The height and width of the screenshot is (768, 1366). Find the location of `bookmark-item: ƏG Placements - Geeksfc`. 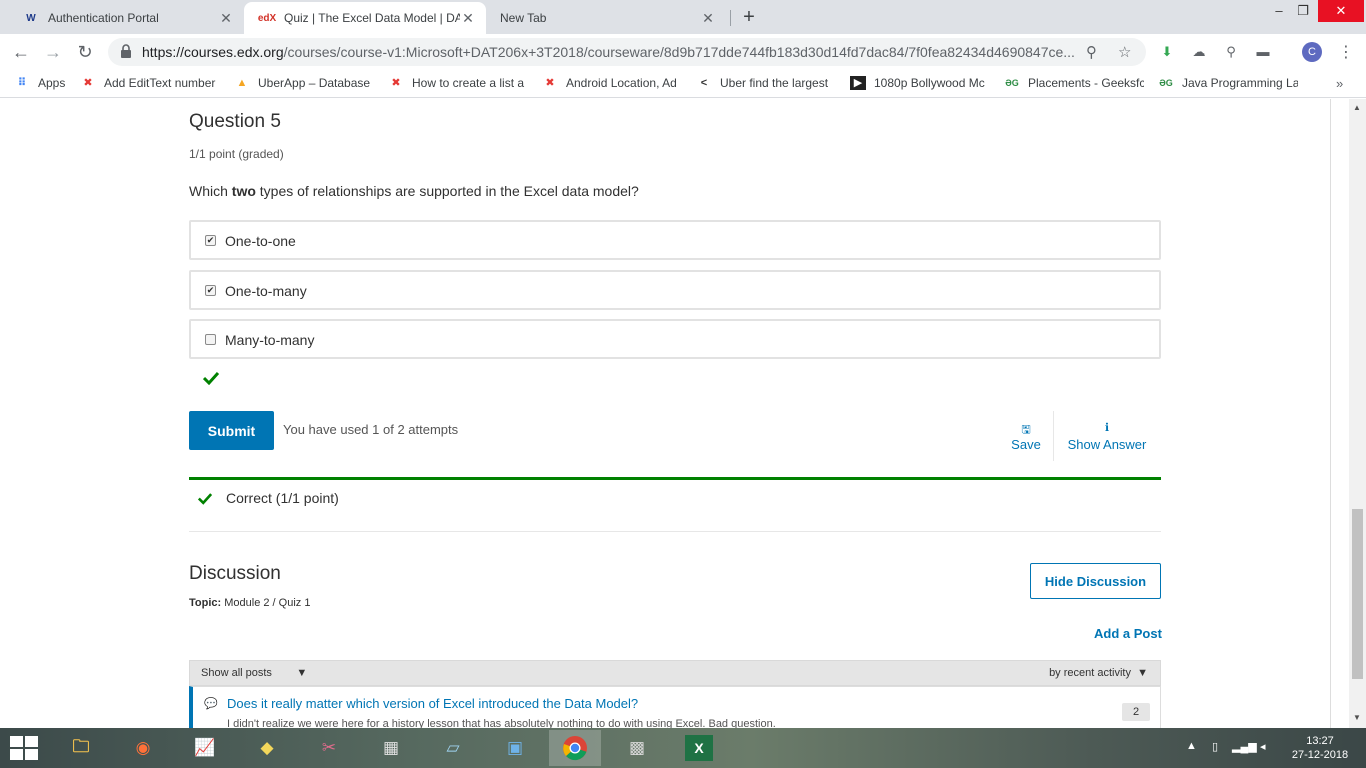

bookmark-item: ƏG Placements - Geeksfc is located at coordinates (1074, 83).